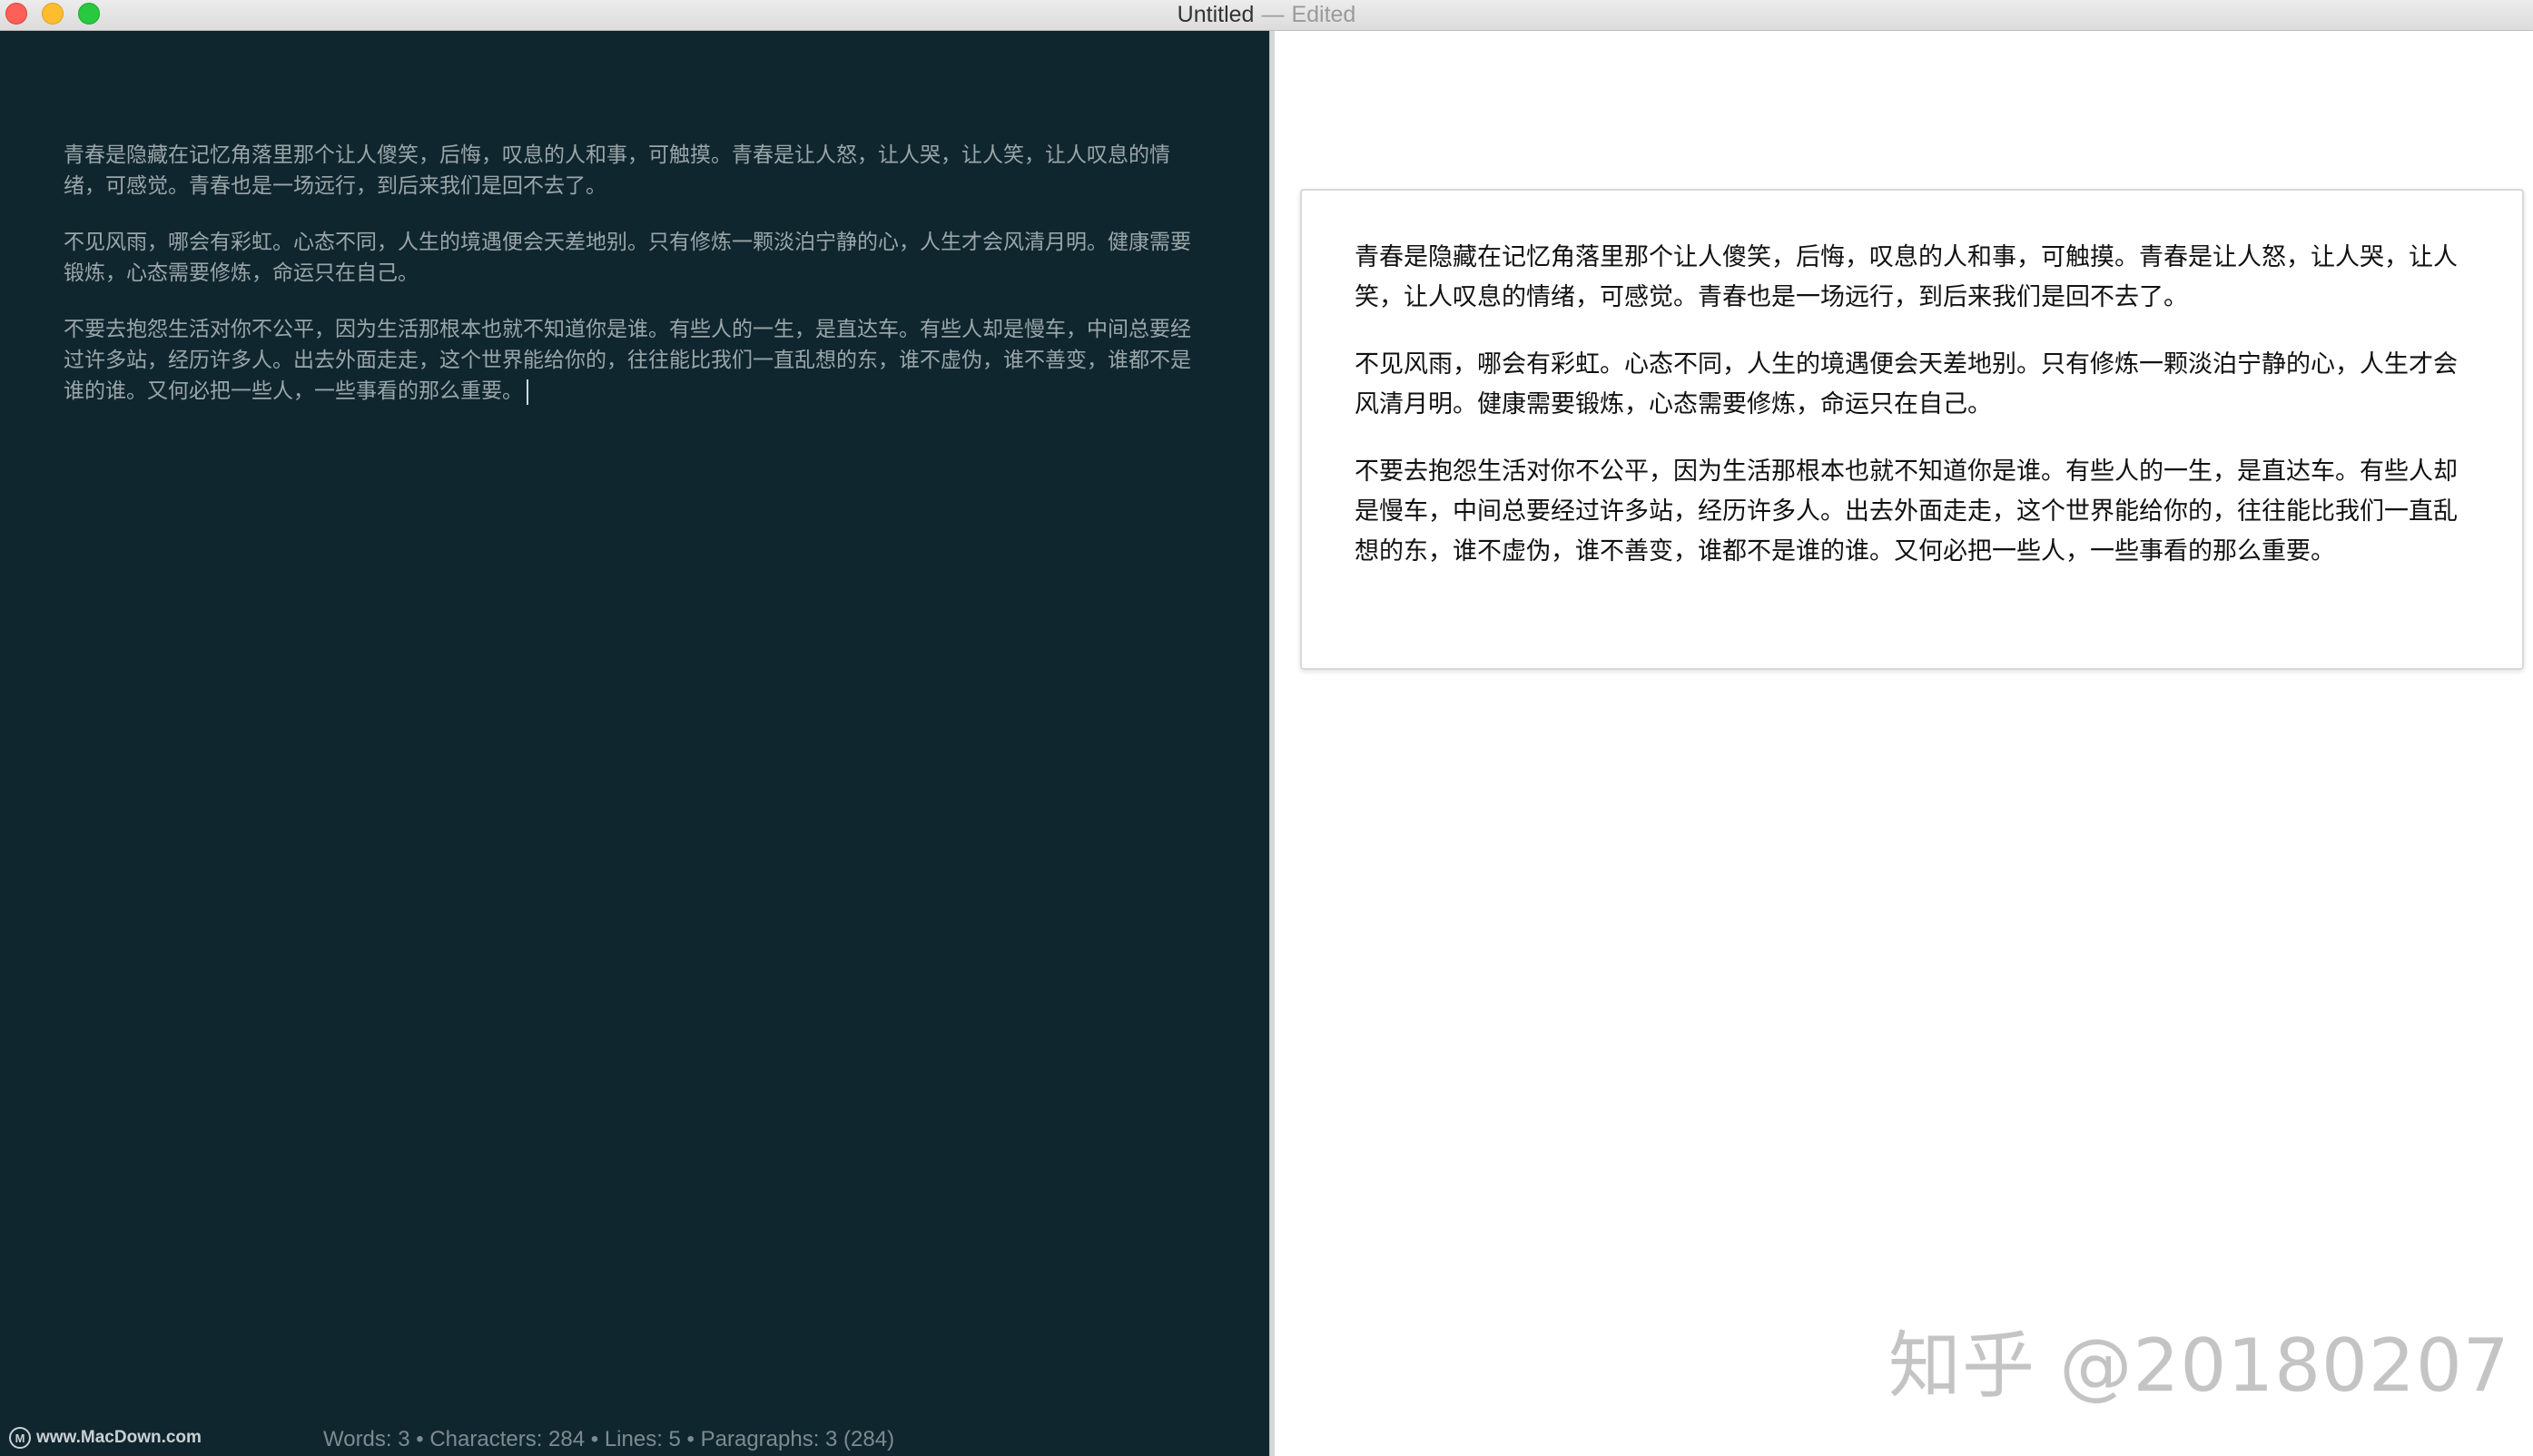  I want to click on window-edited-status: Edited, so click(1323, 14).